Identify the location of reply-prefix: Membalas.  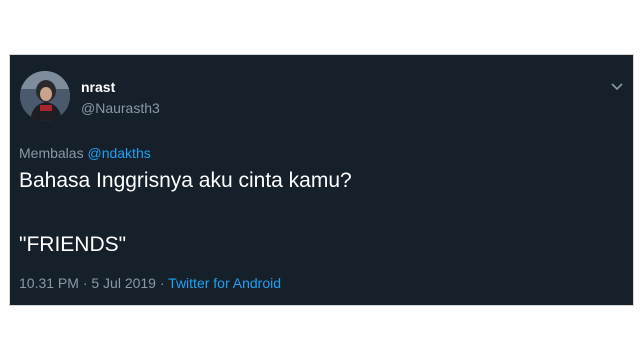
(51, 153).